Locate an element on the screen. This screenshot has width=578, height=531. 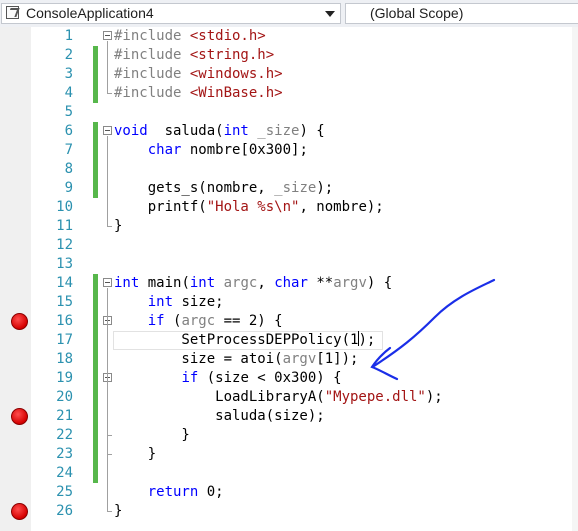
code-line: 21 saluda(size); is located at coordinates (289, 416).